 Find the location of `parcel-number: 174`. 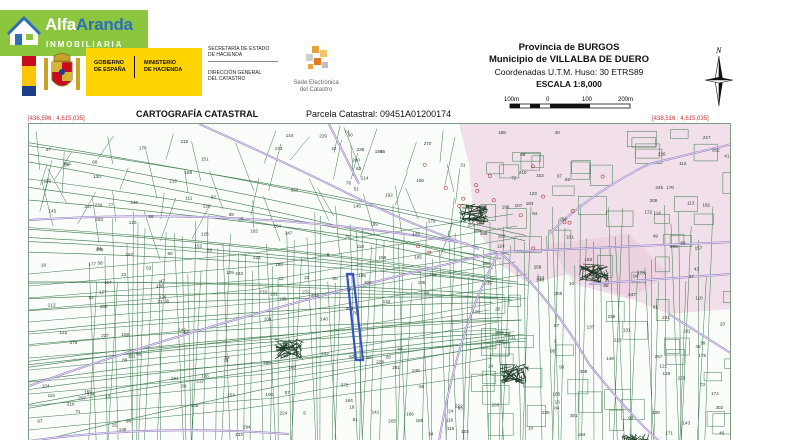

parcel-number: 174 is located at coordinates (715, 393).